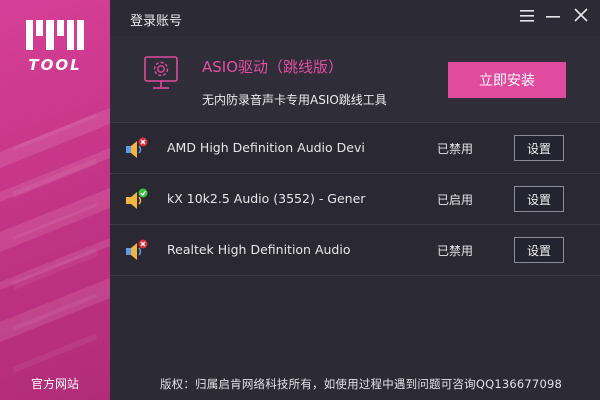 This screenshot has width=600, height=400. Describe the element at coordinates (55, 65) in the screenshot. I see `logo-text: TOOL` at that location.